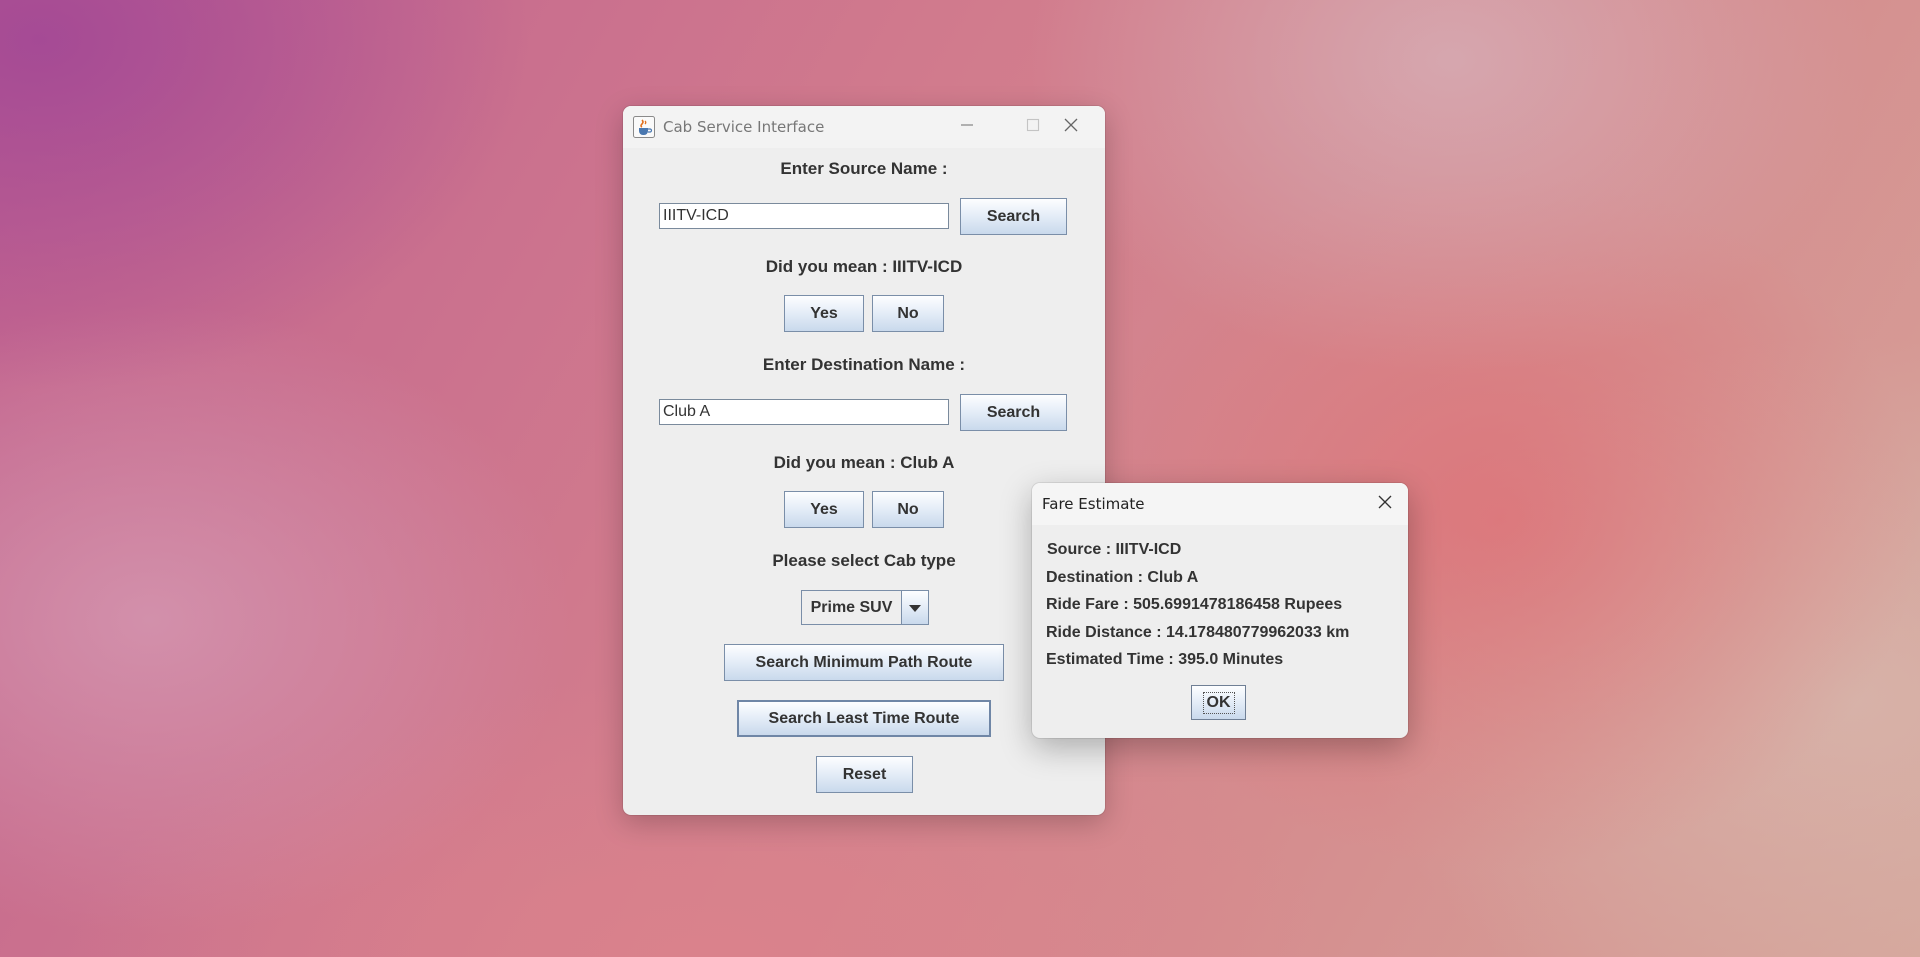  Describe the element at coordinates (644, 127) in the screenshot. I see `java-coffee-icon` at that location.